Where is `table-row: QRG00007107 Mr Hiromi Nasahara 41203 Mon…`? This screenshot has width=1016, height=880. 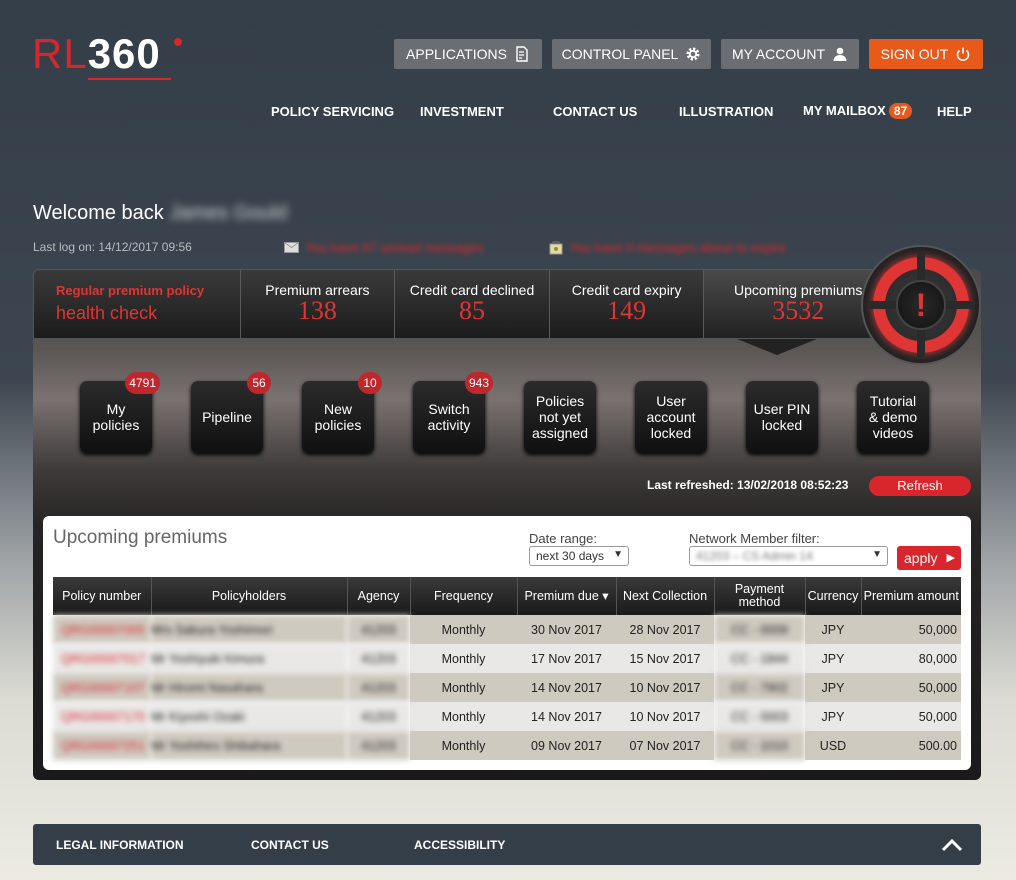
table-row: QRG00007107 Mr Hiromi Nasahara 41203 Mon… is located at coordinates (507, 687).